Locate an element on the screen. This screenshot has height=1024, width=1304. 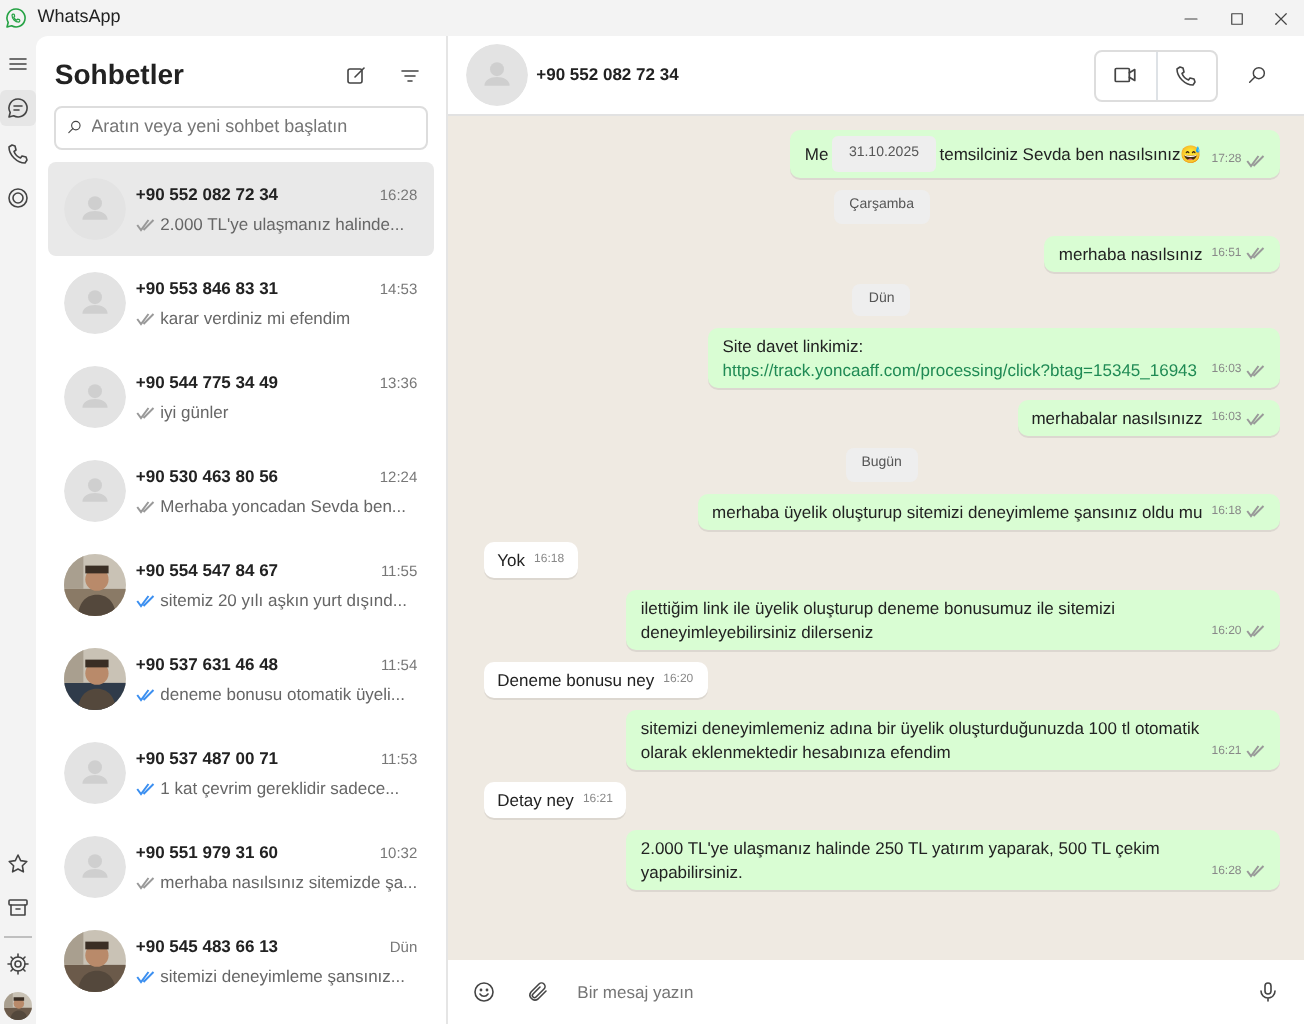
message-text: ilettiğim link ile üyelik oluşturup deneme bonusumuz ile sitemizi deneyimleyebilirsiniz dilerseniz is located at coordinates (879, 619).